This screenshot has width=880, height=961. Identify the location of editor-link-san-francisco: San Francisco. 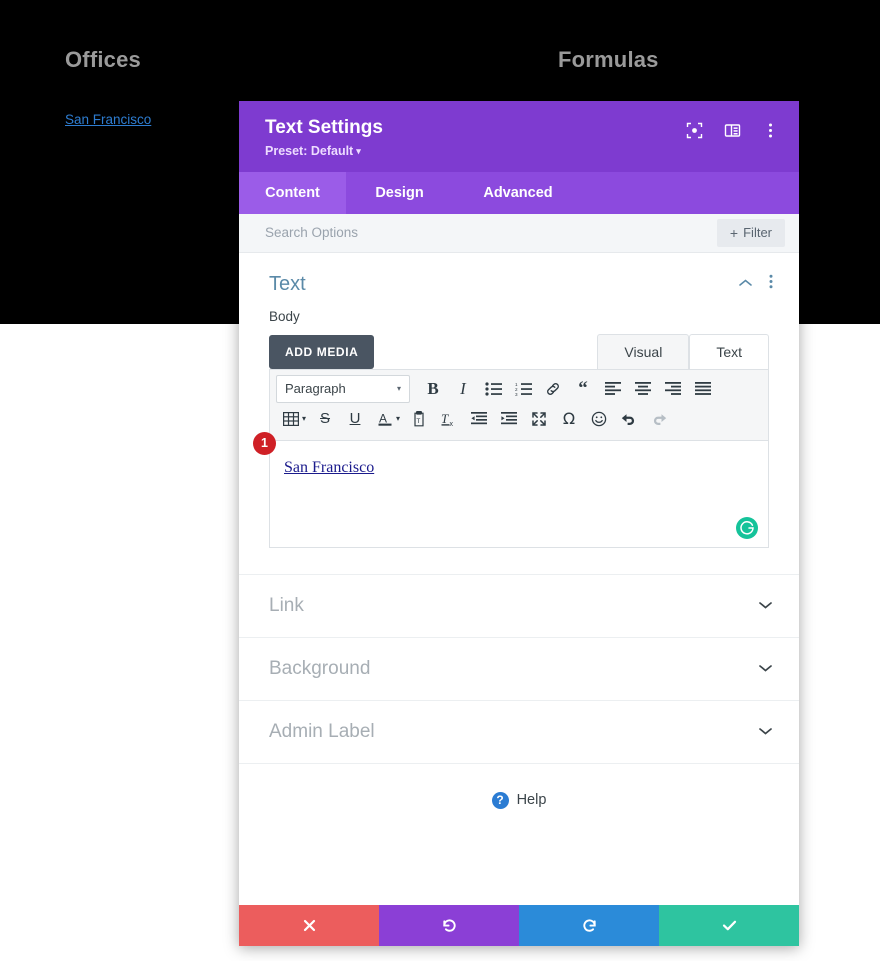
(329, 467).